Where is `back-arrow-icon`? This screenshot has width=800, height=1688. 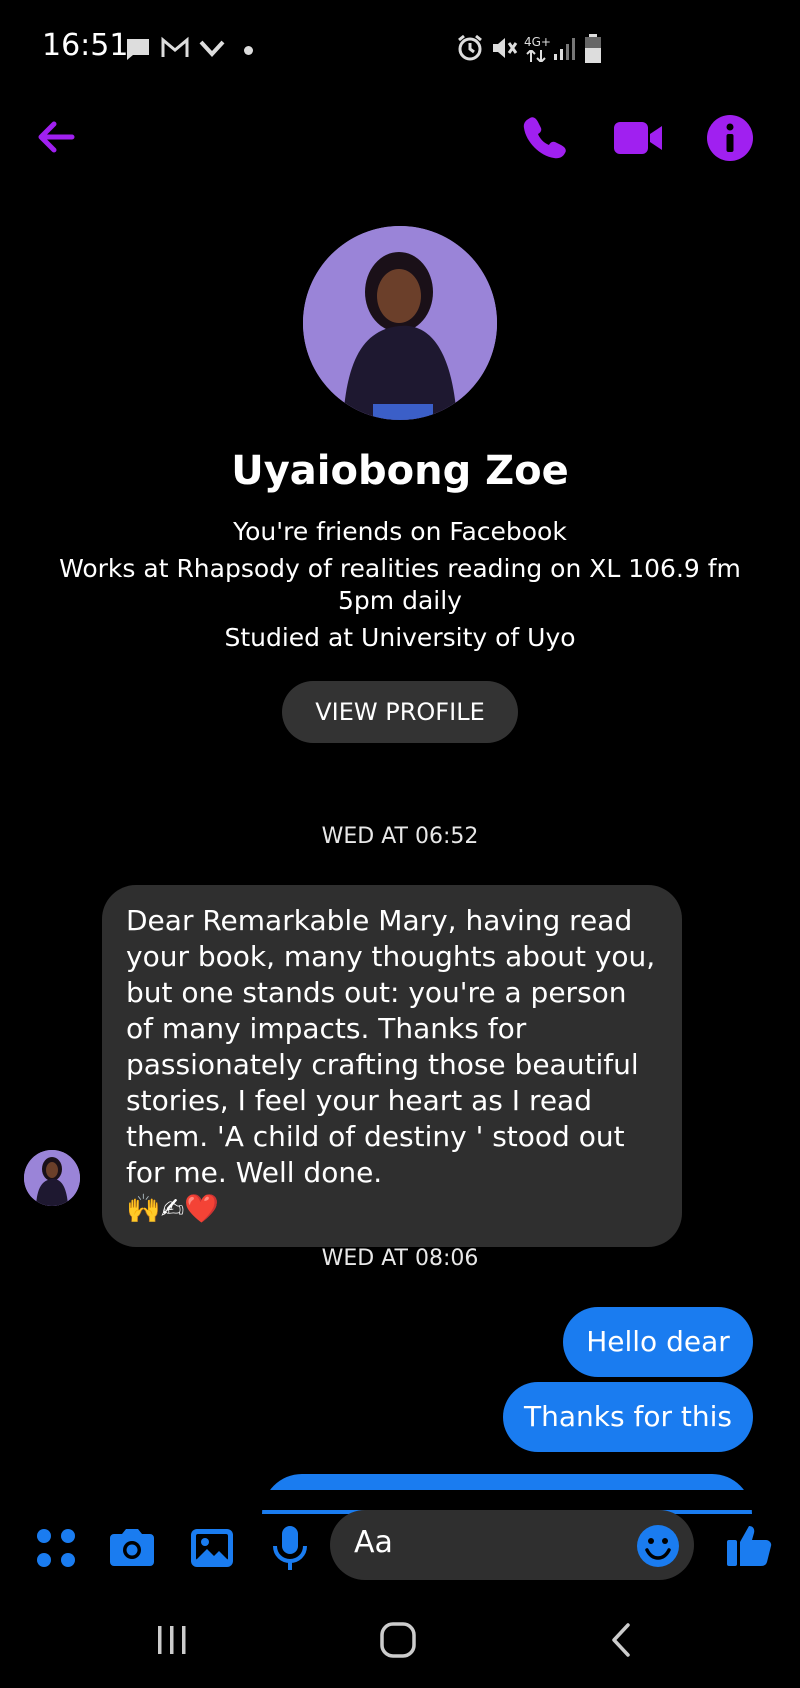 back-arrow-icon is located at coordinates (57, 137).